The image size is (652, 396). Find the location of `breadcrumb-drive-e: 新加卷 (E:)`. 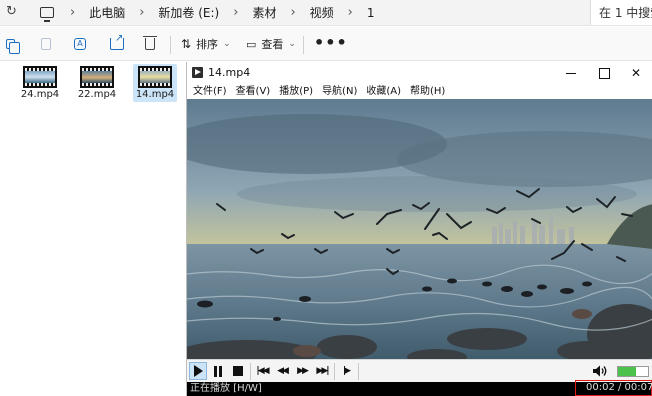

breadcrumb-drive-e: 新加卷 (E:) is located at coordinates (188, 12).